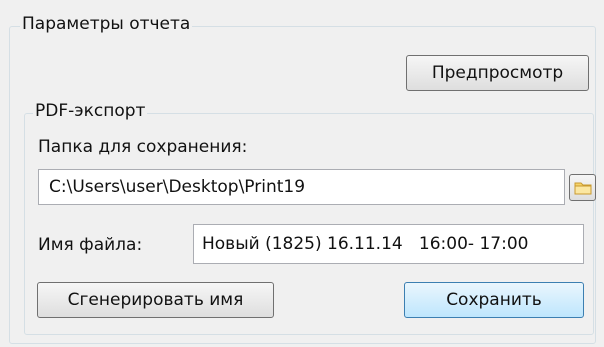 The height and width of the screenshot is (347, 604). I want to click on save-folder-label: Папка для сохранения:, so click(143, 147).